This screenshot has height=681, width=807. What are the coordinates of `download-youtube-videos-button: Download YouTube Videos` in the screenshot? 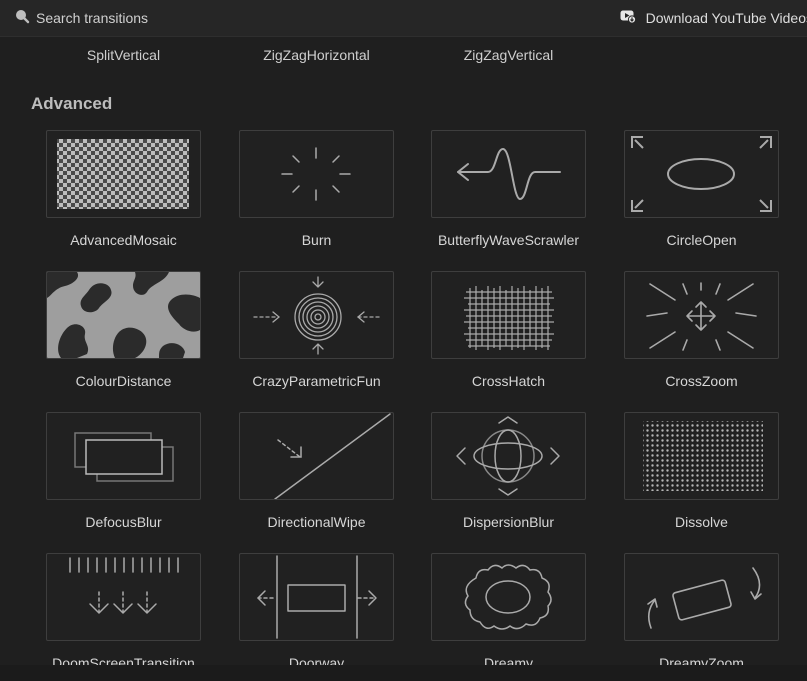 It's located at (713, 18).